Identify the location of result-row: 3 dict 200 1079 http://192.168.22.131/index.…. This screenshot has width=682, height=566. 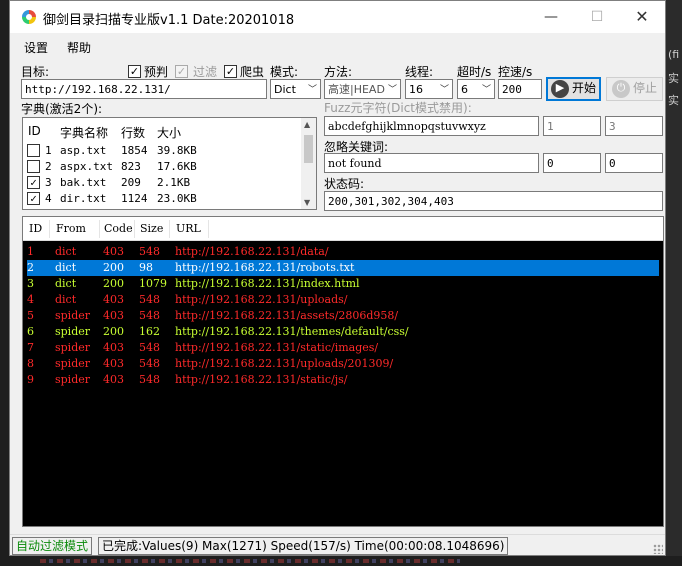
(343, 284).